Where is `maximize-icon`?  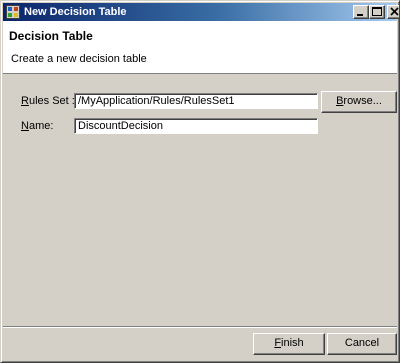
maximize-icon is located at coordinates (377, 11).